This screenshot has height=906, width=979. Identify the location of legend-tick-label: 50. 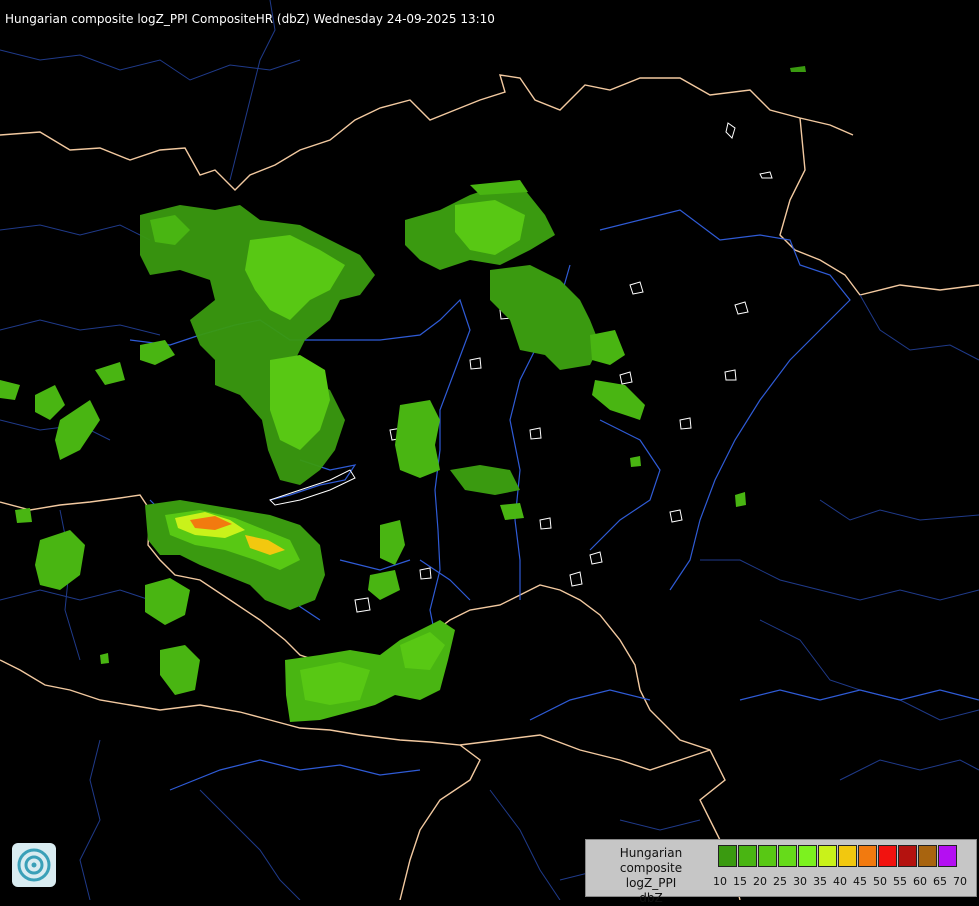
(880, 881).